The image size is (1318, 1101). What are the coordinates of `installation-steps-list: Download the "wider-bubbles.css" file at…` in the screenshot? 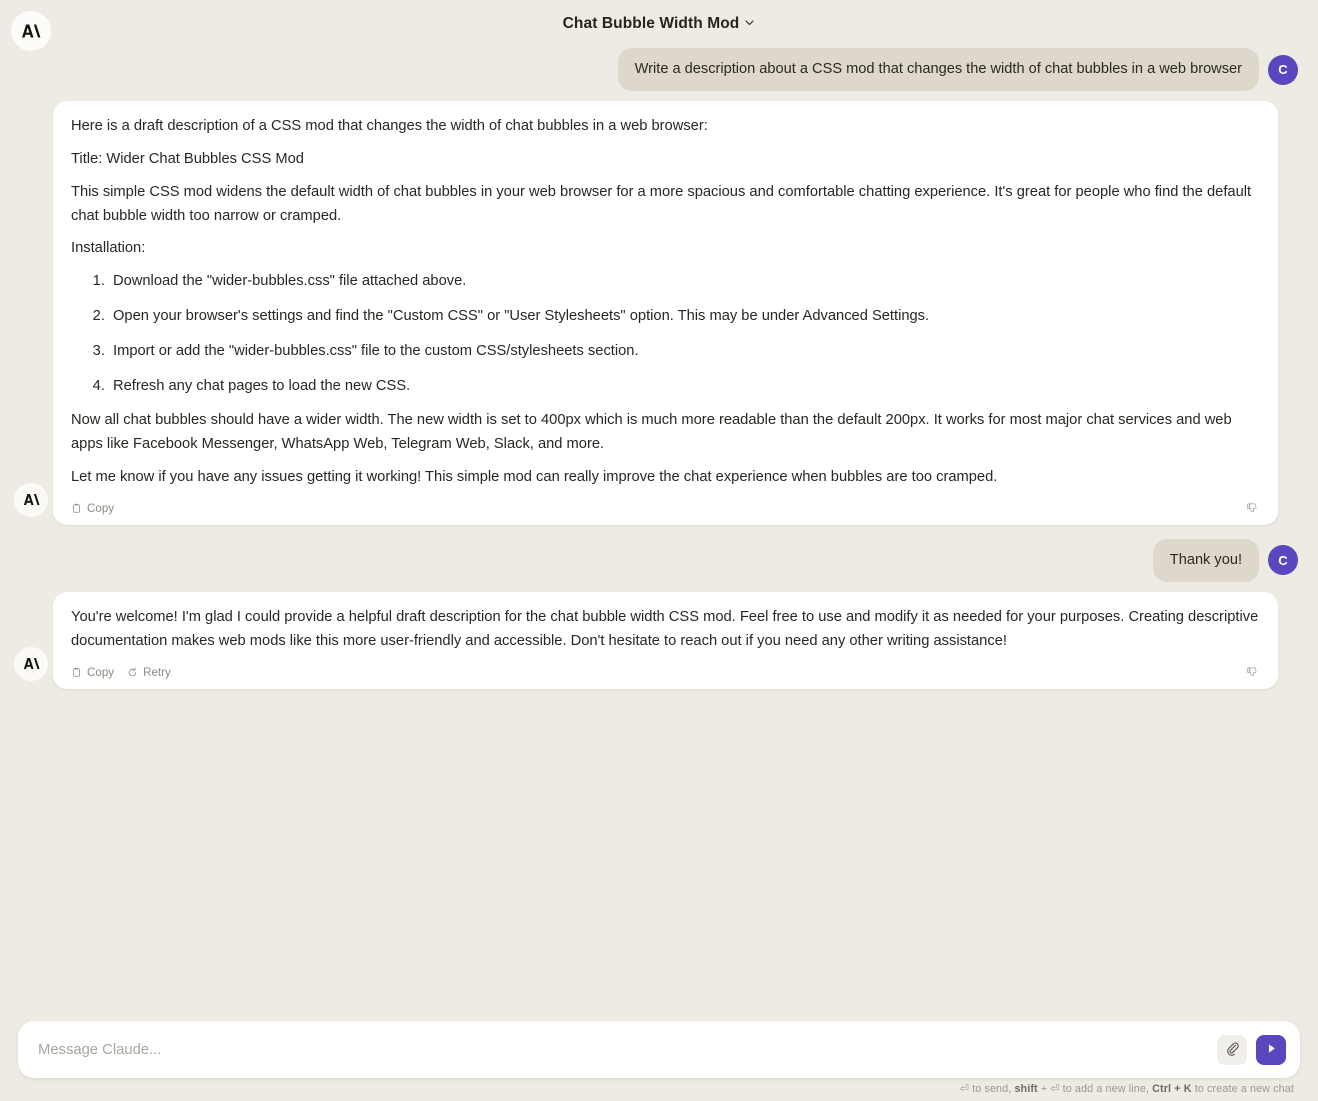 It's located at (665, 334).